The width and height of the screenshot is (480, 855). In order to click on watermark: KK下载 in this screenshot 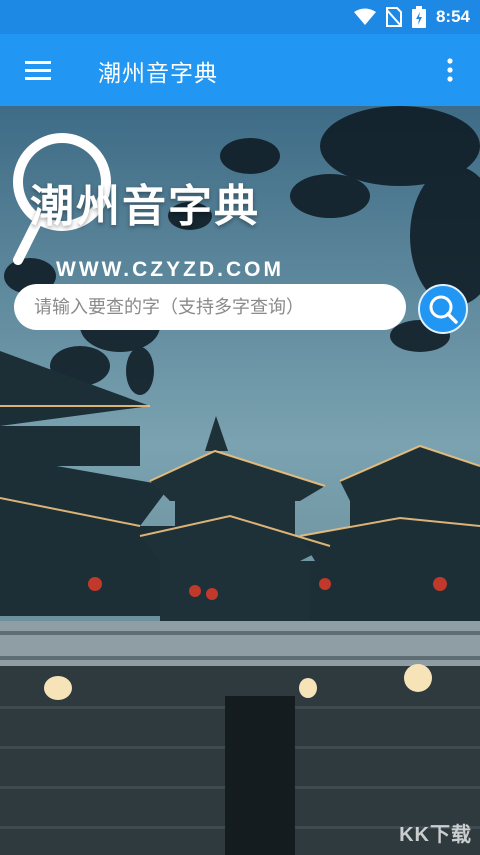, I will do `click(435, 835)`.